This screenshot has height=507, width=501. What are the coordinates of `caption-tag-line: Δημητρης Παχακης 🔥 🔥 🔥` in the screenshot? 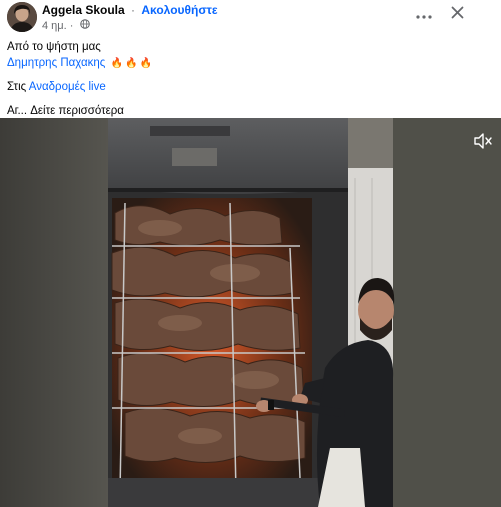 It's located at (247, 63).